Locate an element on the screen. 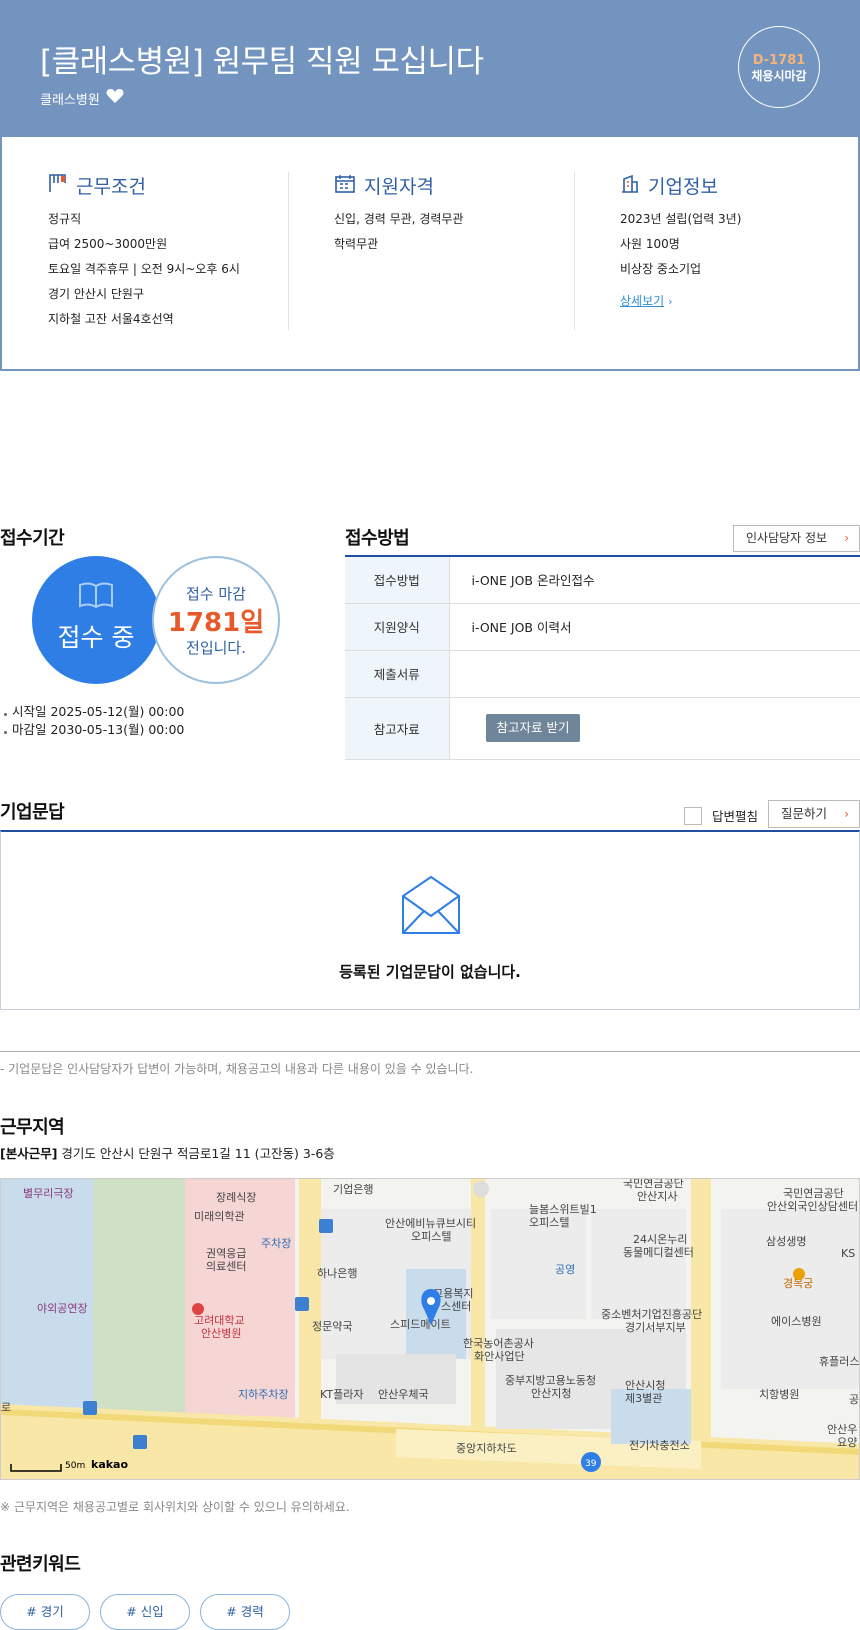 This screenshot has width=860, height=1630. svg-text: 중부지방고용노동청 is located at coordinates (550, 1380).